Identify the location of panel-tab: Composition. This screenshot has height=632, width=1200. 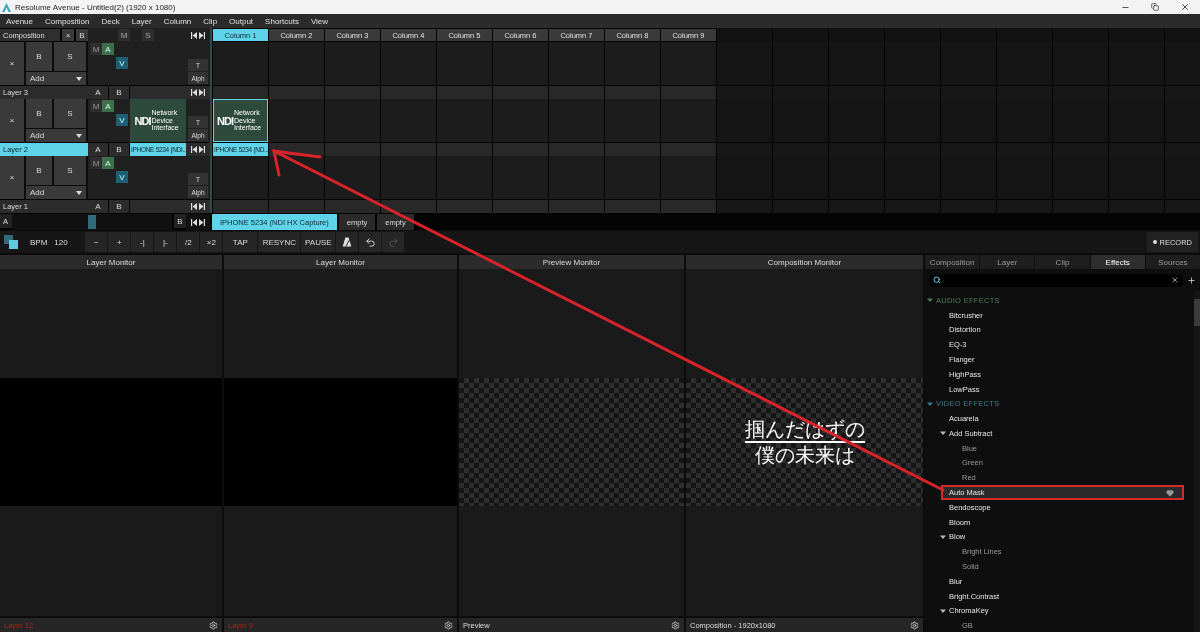
(952, 262).